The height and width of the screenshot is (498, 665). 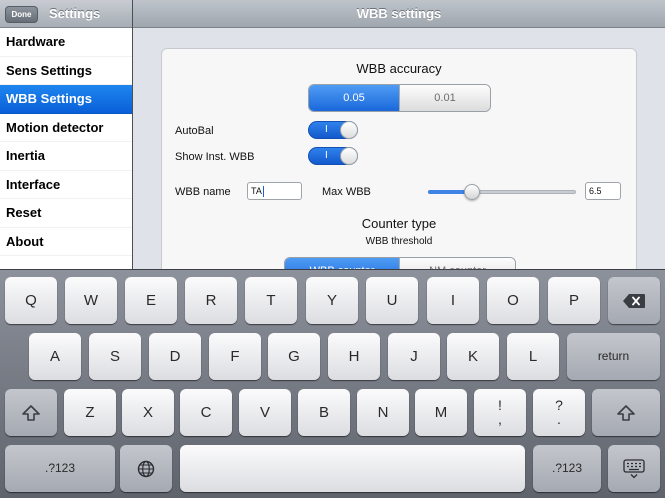 I want to click on globe-key, so click(x=146, y=468).